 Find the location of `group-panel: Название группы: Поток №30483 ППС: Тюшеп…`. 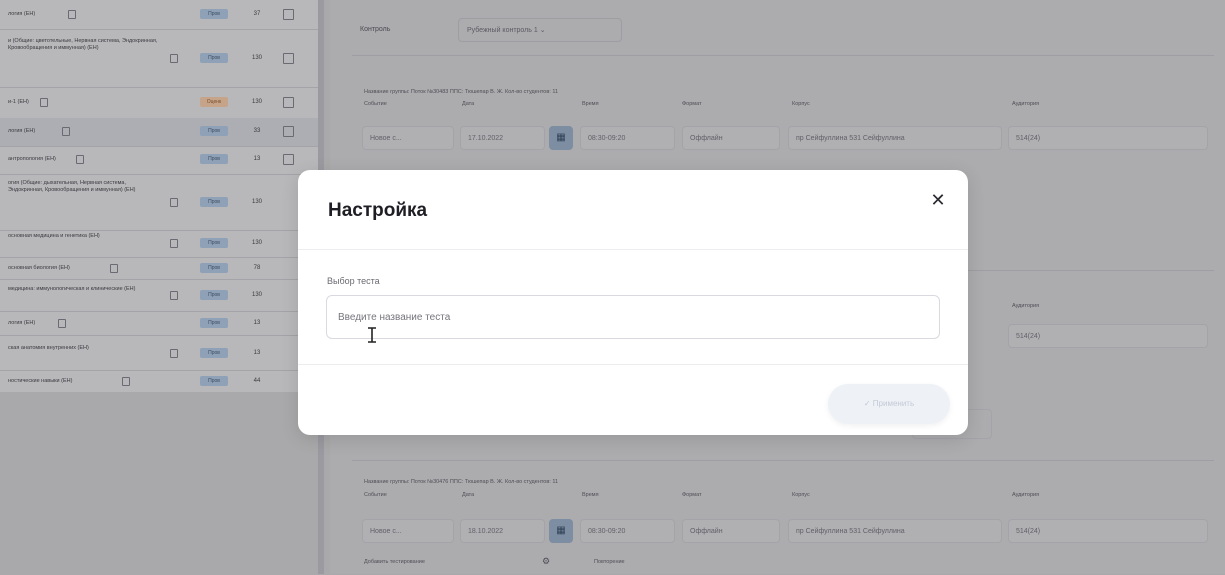

group-panel: Название группы: Поток №30483 ППС: Тюшеп… is located at coordinates (783, 115).